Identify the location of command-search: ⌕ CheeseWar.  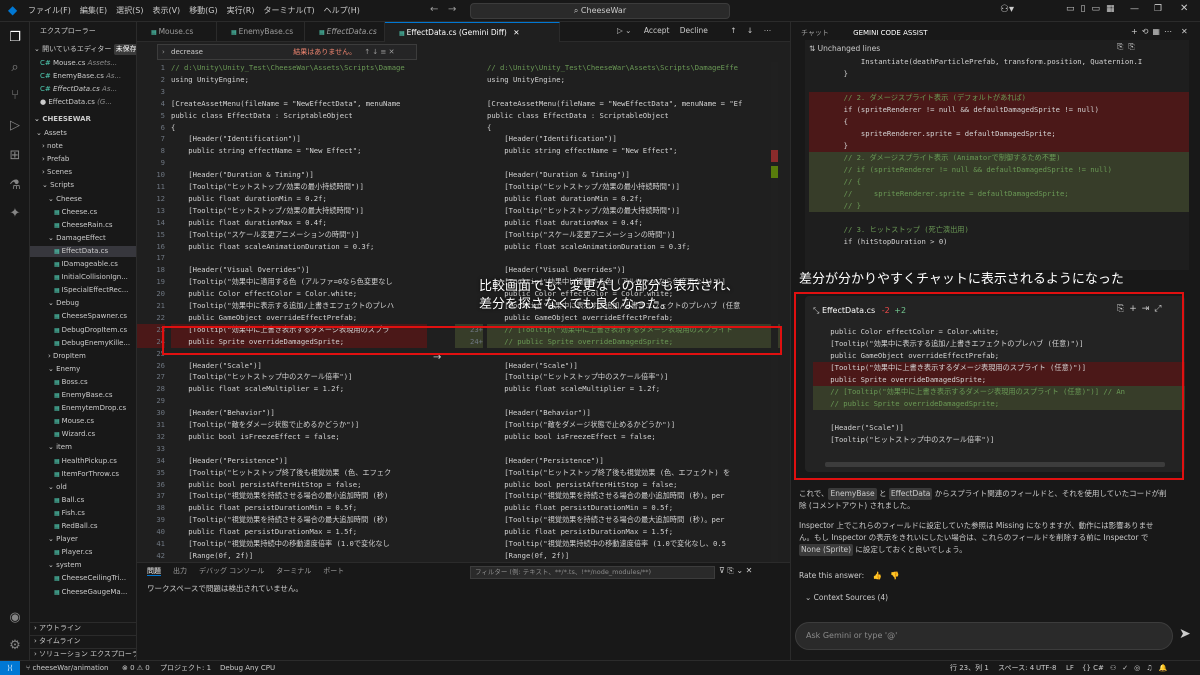
(600, 11).